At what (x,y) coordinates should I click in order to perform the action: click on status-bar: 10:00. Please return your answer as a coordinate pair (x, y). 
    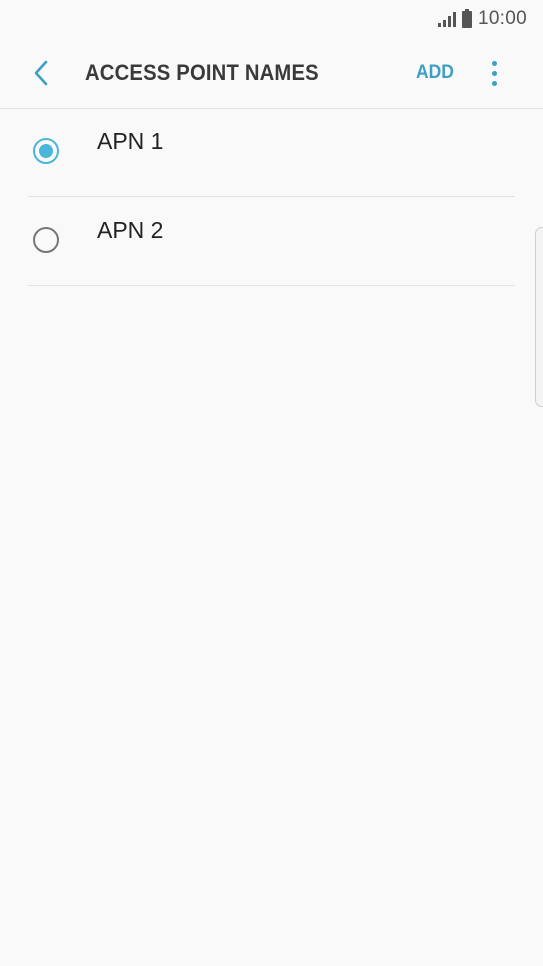
    Looking at the image, I should click on (271, 18).